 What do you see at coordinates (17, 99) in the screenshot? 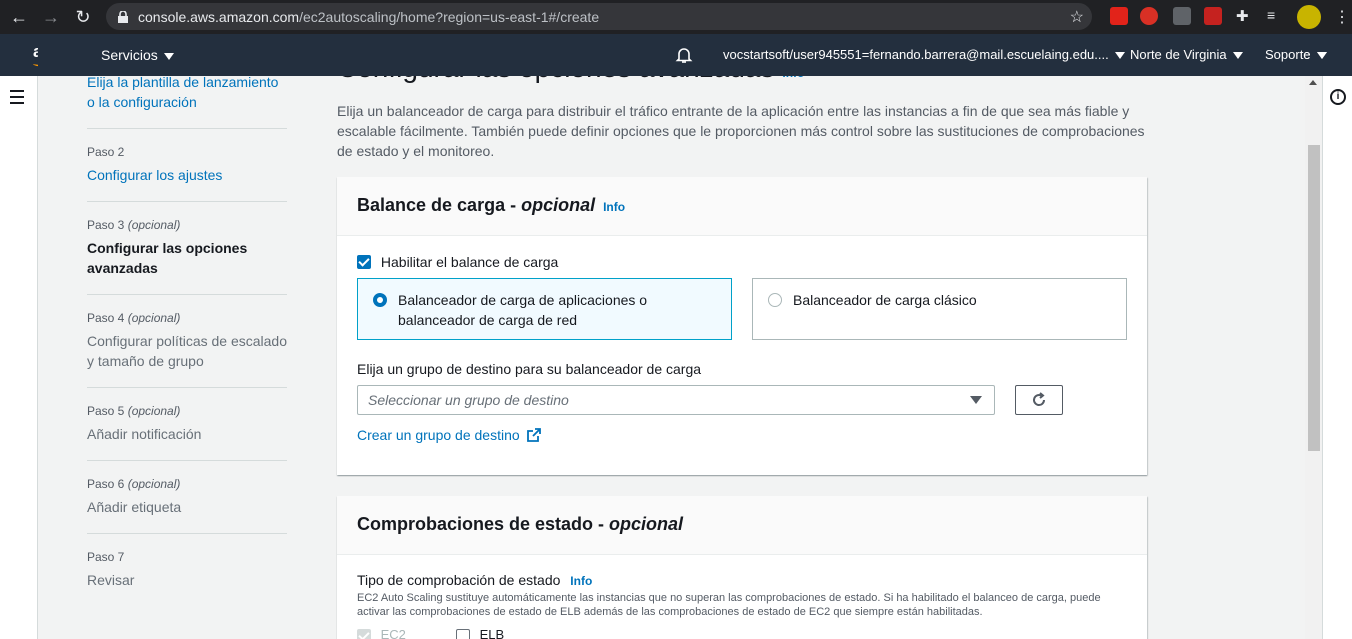
I see `hamburger-menu-icon` at bounding box center [17, 99].